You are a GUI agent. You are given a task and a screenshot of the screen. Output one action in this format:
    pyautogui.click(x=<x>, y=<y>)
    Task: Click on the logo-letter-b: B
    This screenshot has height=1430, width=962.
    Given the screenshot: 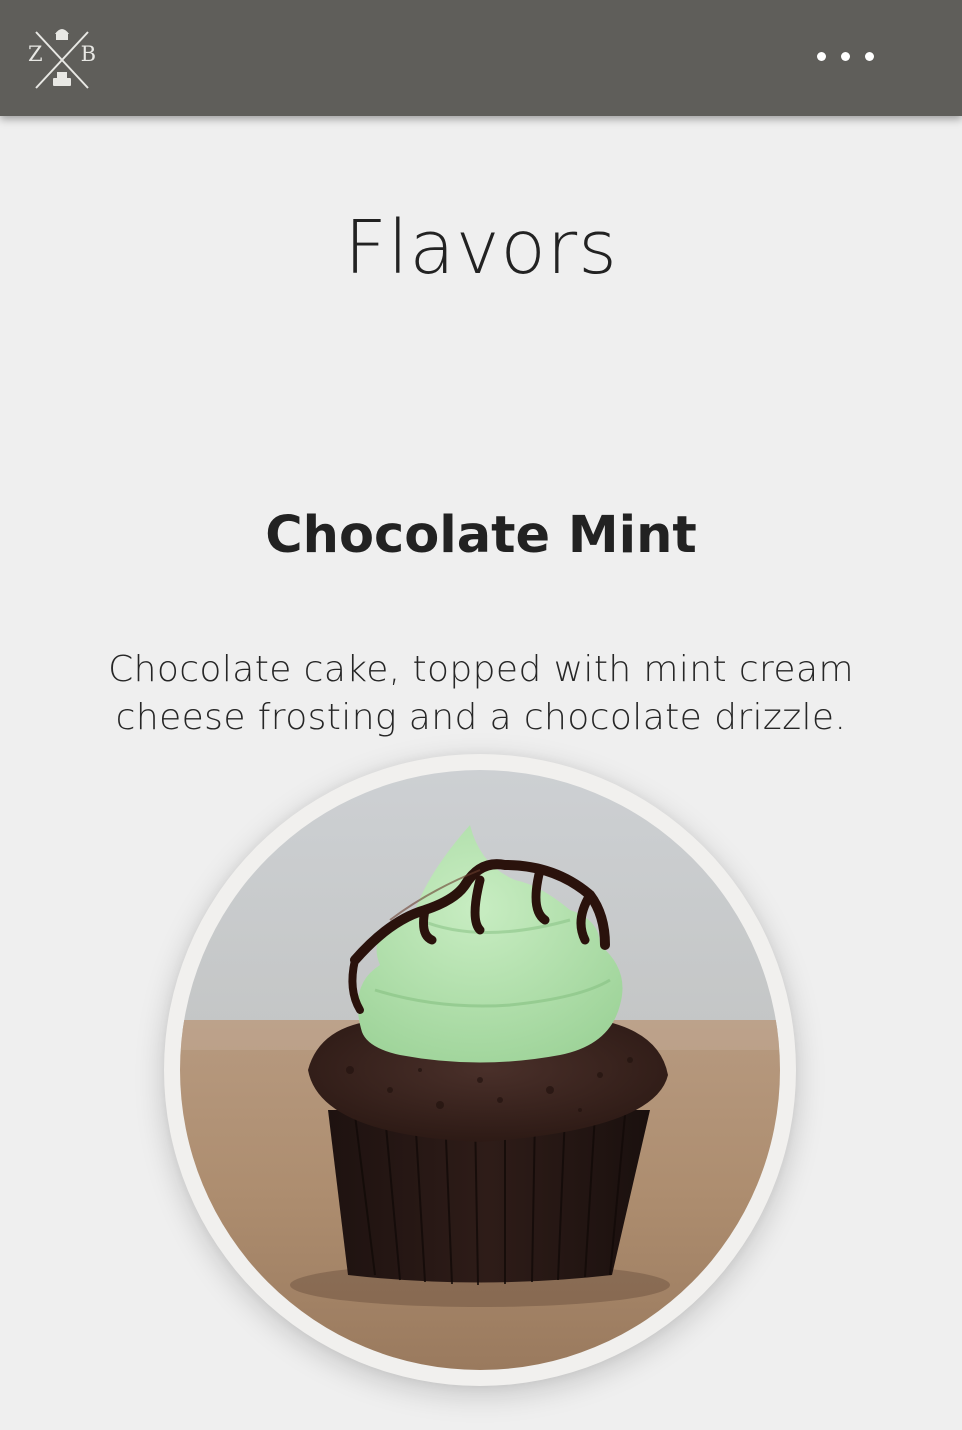 What is the action you would take?
    pyautogui.click(x=88, y=54)
    